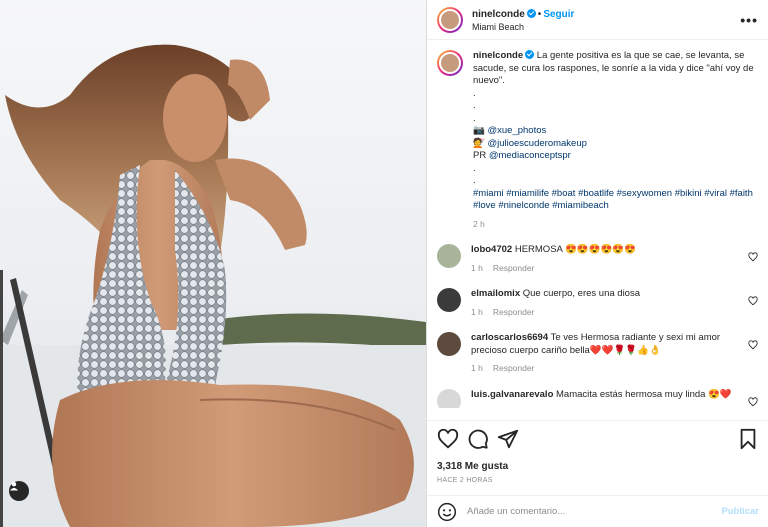 The height and width of the screenshot is (527, 768). What do you see at coordinates (450, 19) in the screenshot?
I see `author-avatar` at bounding box center [450, 19].